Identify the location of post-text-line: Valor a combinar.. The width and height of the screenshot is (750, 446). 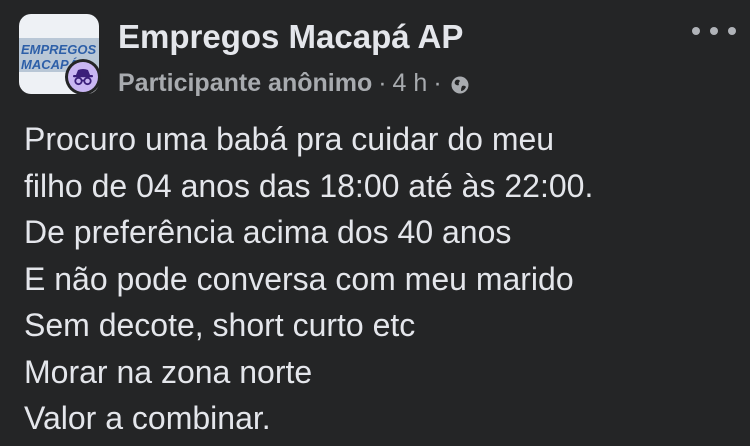
(147, 418).